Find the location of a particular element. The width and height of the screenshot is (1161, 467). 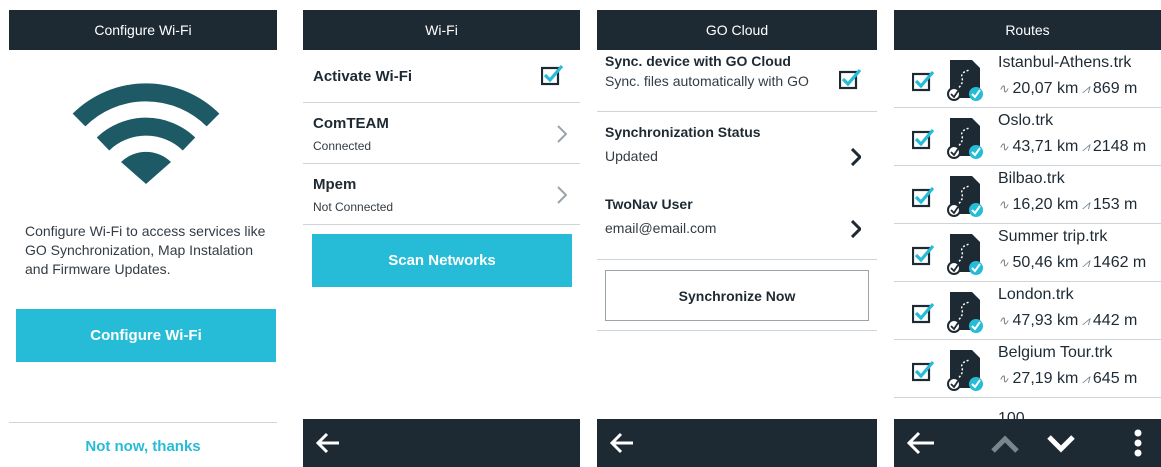

route-name: London.trk is located at coordinates (1036, 294).